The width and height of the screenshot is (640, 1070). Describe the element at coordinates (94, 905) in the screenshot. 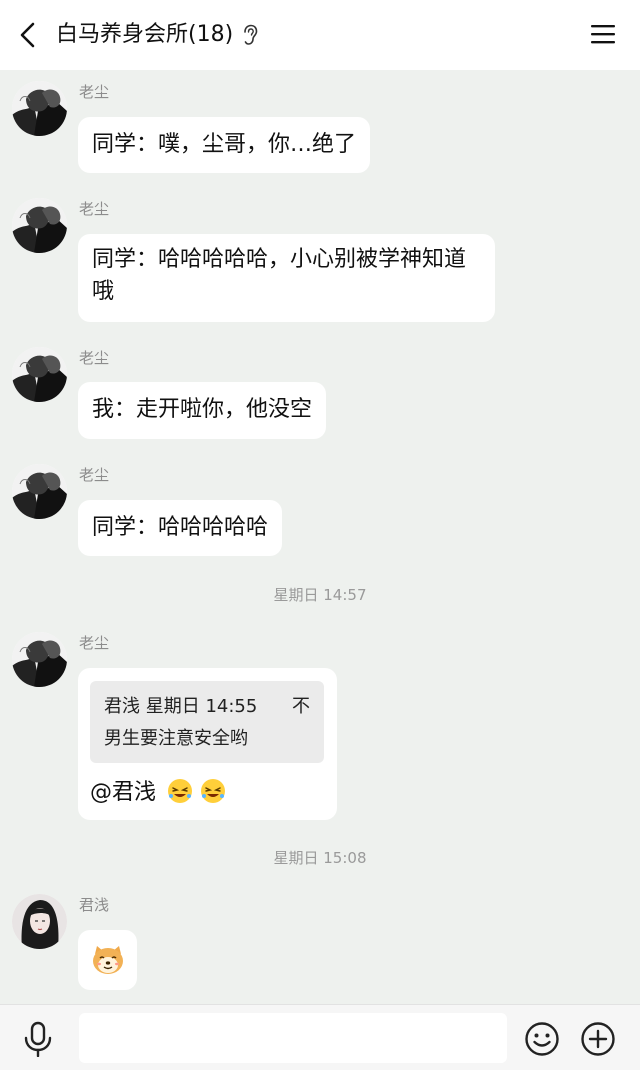

I see `sender-name: 君浅` at that location.